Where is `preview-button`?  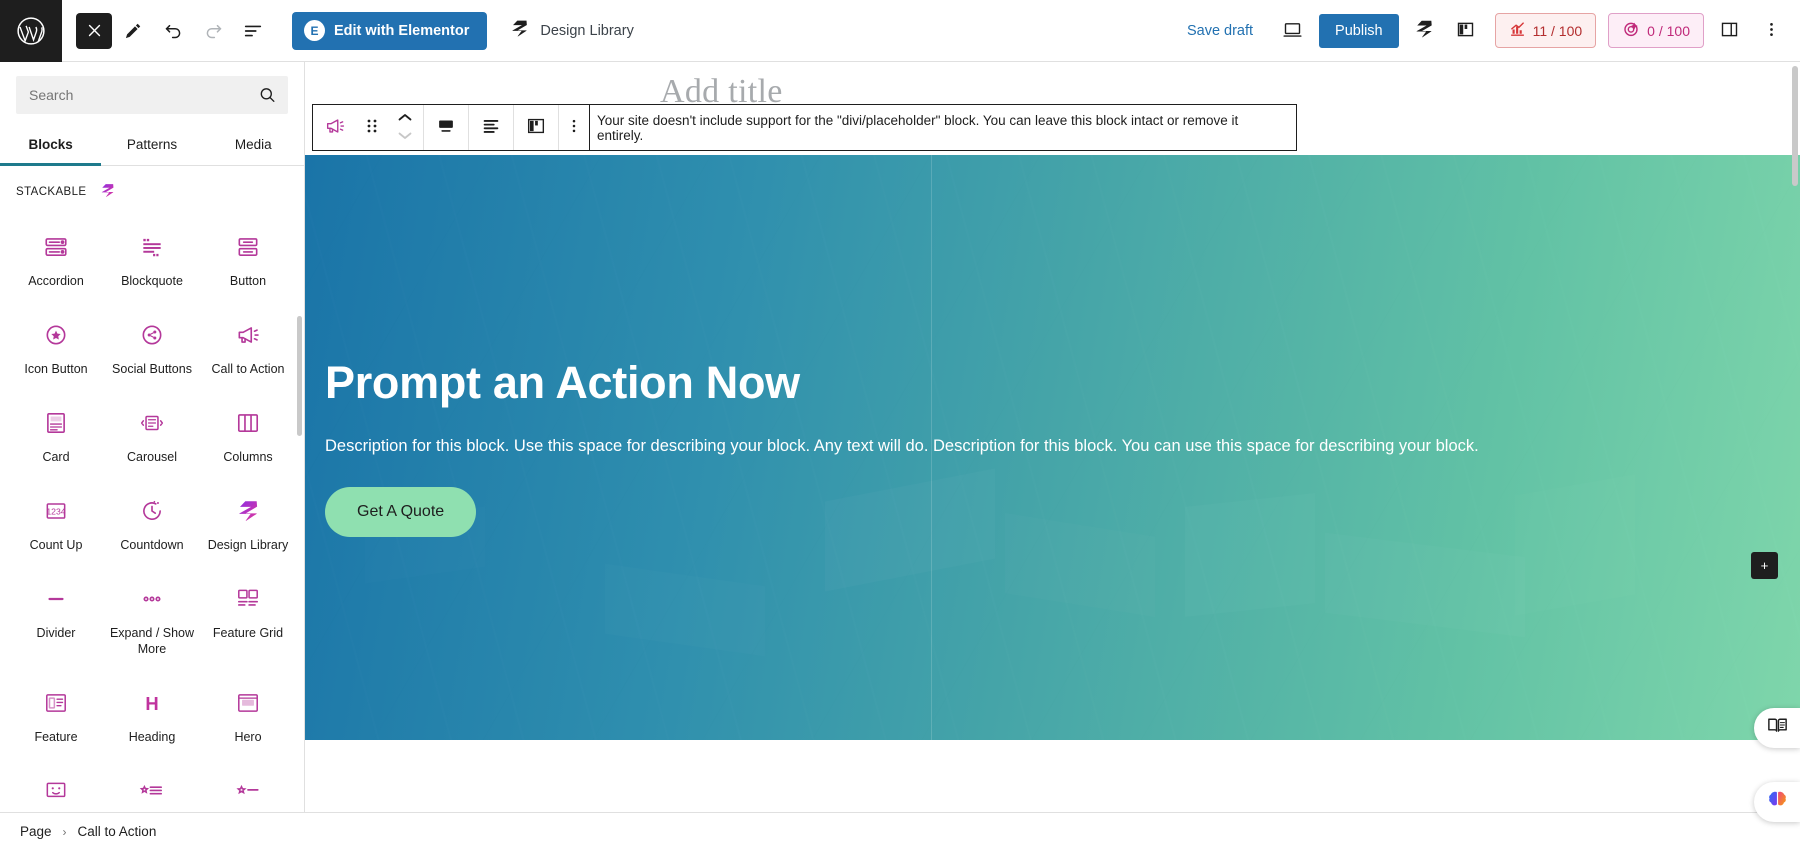 preview-button is located at coordinates (1292, 31).